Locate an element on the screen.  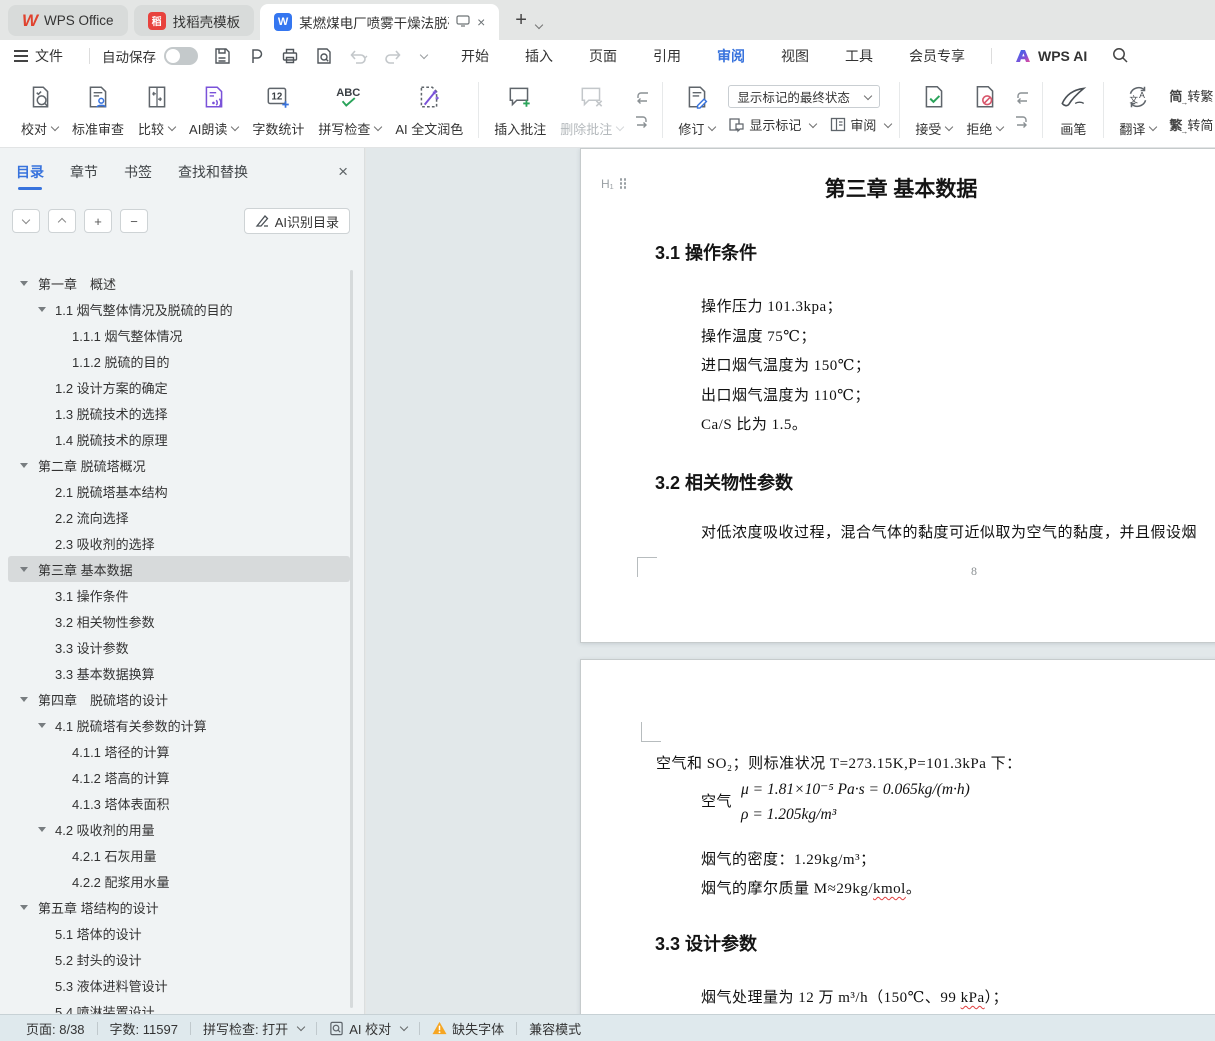
toc-item: 5.3 液体进料管设计 is located at coordinates (179, 985).